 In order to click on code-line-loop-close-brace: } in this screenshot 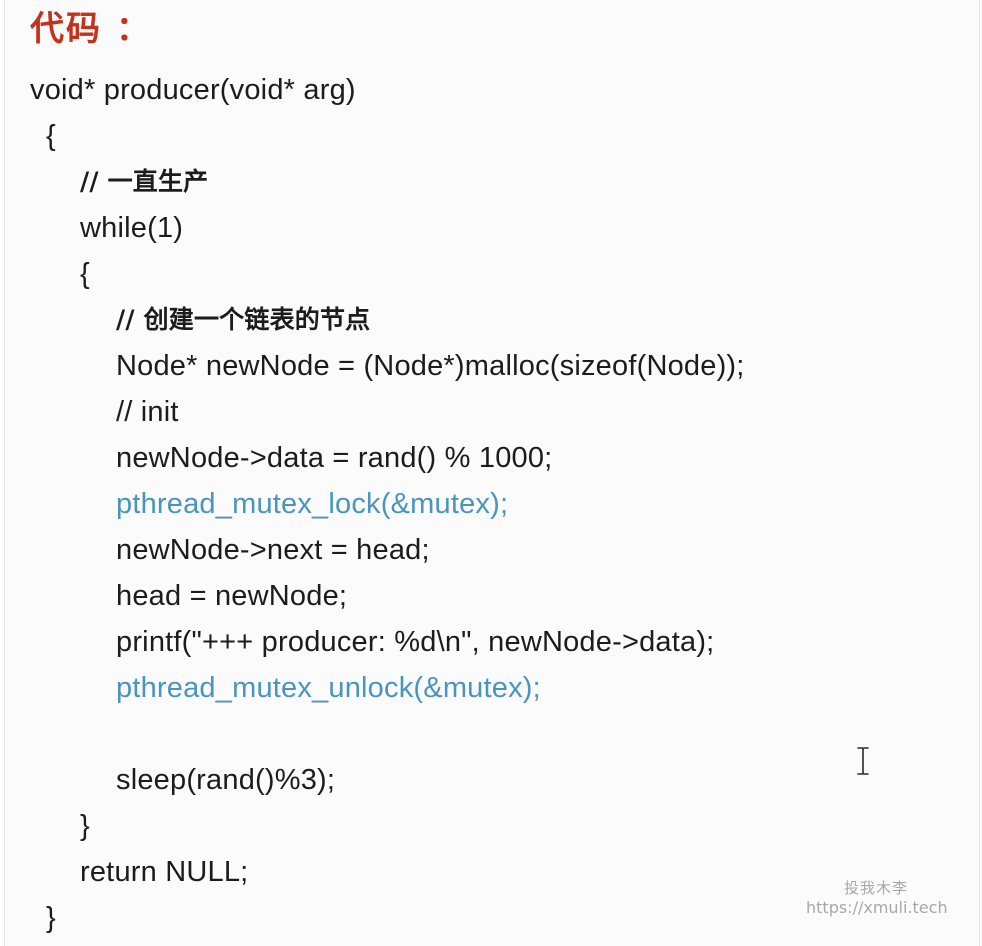, I will do `click(85, 826)`.